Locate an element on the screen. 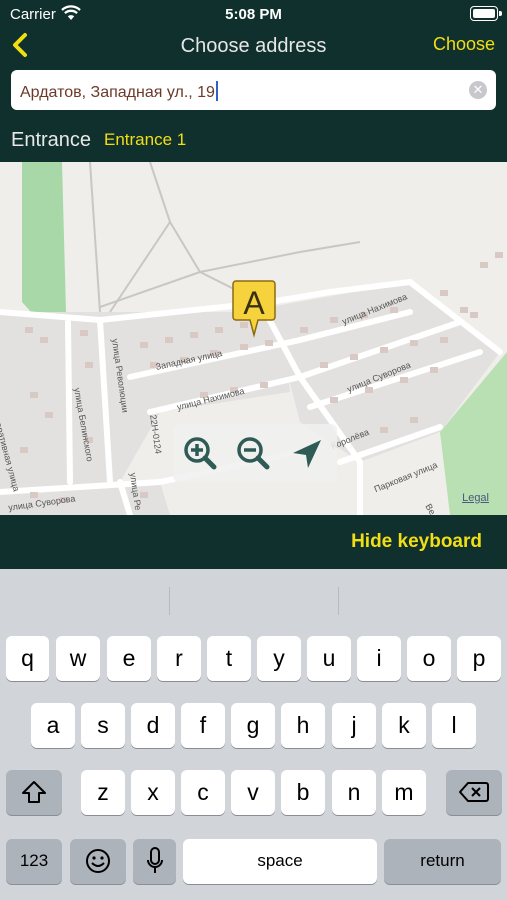 The width and height of the screenshot is (507, 900). shift-key is located at coordinates (34, 792).